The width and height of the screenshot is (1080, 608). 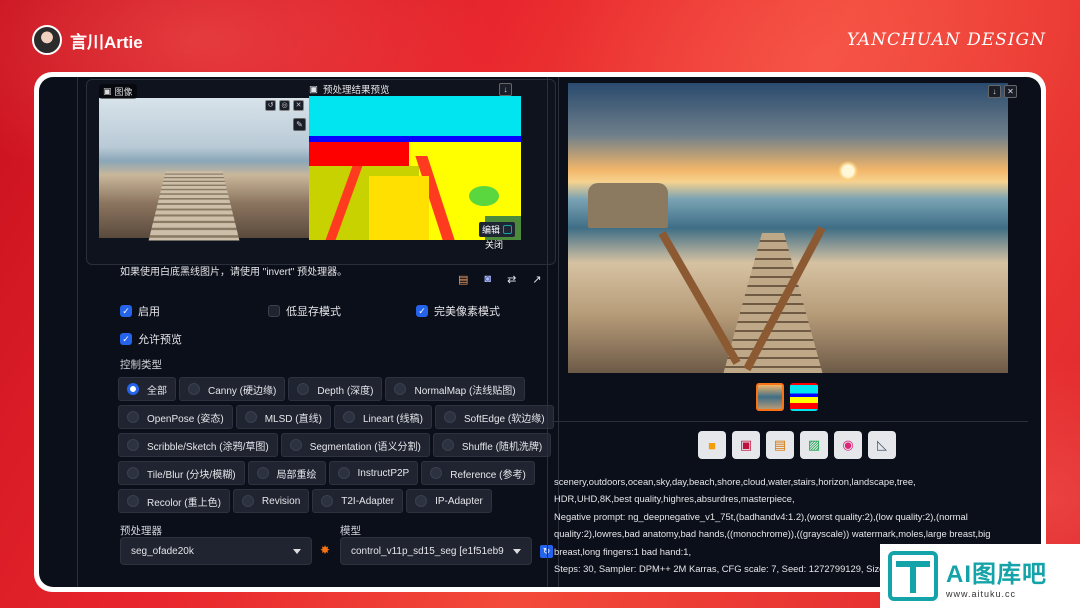 I want to click on control-type-label: InstructP2P, so click(x=383, y=473).